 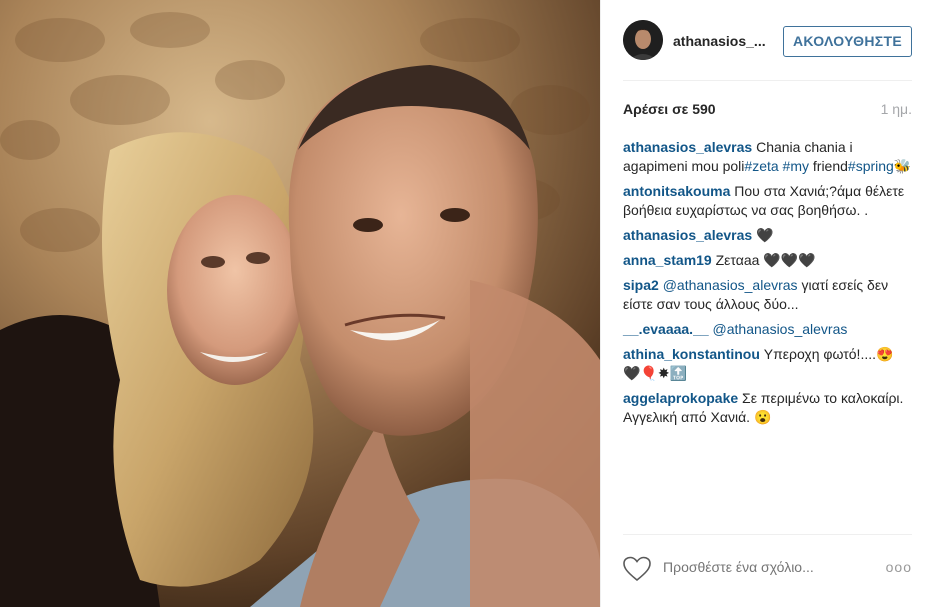 I want to click on comment-author: athina_konstantinou, so click(x=691, y=354).